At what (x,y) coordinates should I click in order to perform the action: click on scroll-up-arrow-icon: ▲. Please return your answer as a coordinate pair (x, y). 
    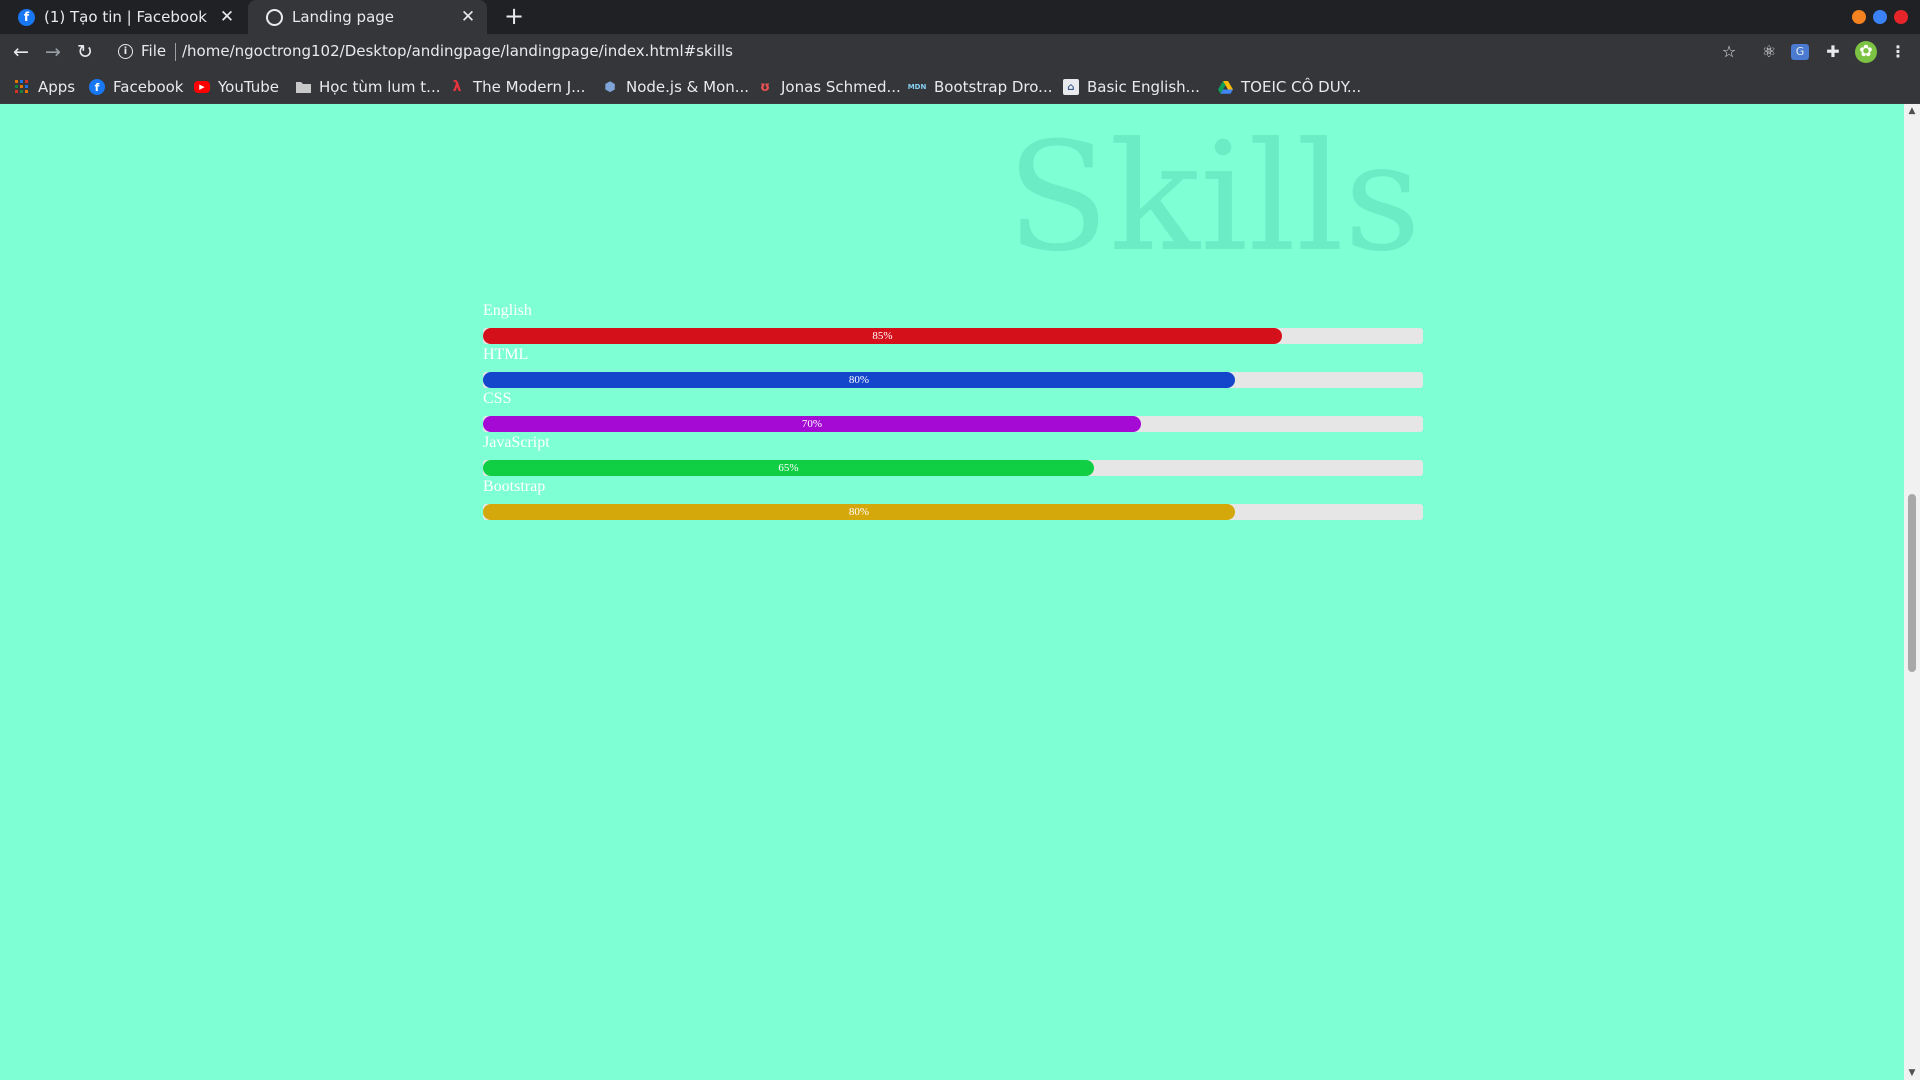
    Looking at the image, I should click on (1912, 111).